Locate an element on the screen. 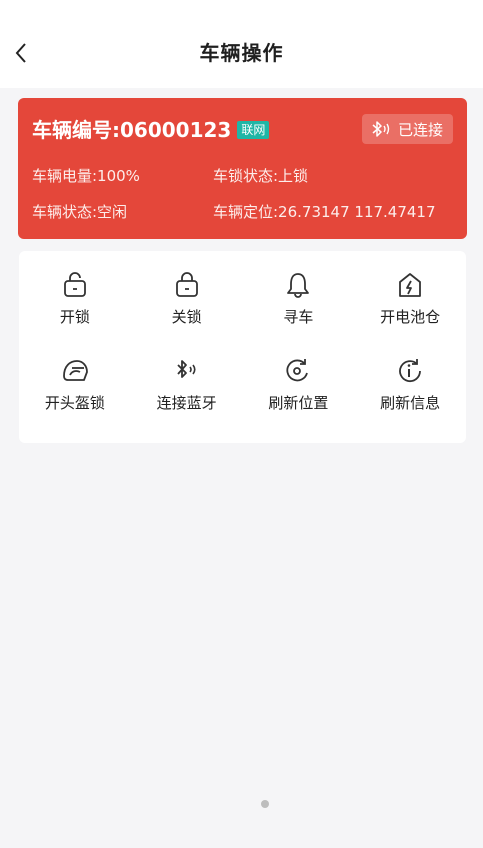 The height and width of the screenshot is (848, 483). refresh-location-button: 刷新位置 is located at coordinates (299, 399).